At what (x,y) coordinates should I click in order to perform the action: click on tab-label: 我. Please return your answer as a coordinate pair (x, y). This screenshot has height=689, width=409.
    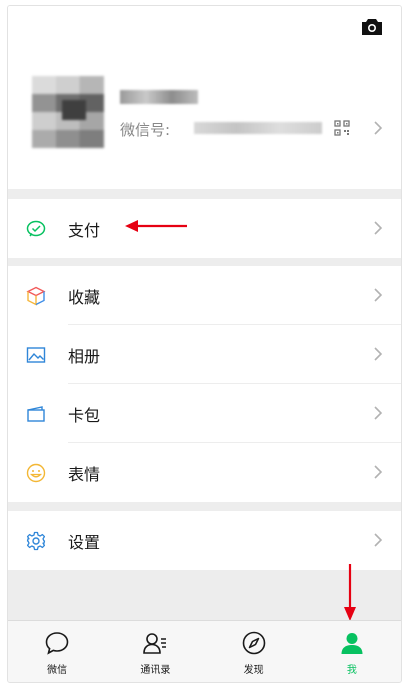
    Looking at the image, I should click on (351, 670).